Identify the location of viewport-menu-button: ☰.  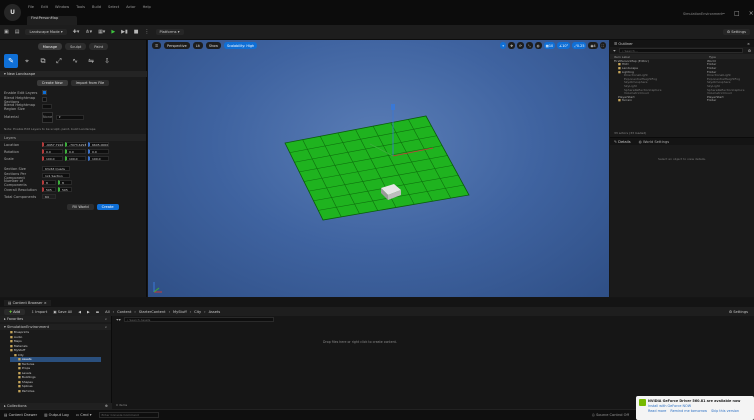
(157, 45).